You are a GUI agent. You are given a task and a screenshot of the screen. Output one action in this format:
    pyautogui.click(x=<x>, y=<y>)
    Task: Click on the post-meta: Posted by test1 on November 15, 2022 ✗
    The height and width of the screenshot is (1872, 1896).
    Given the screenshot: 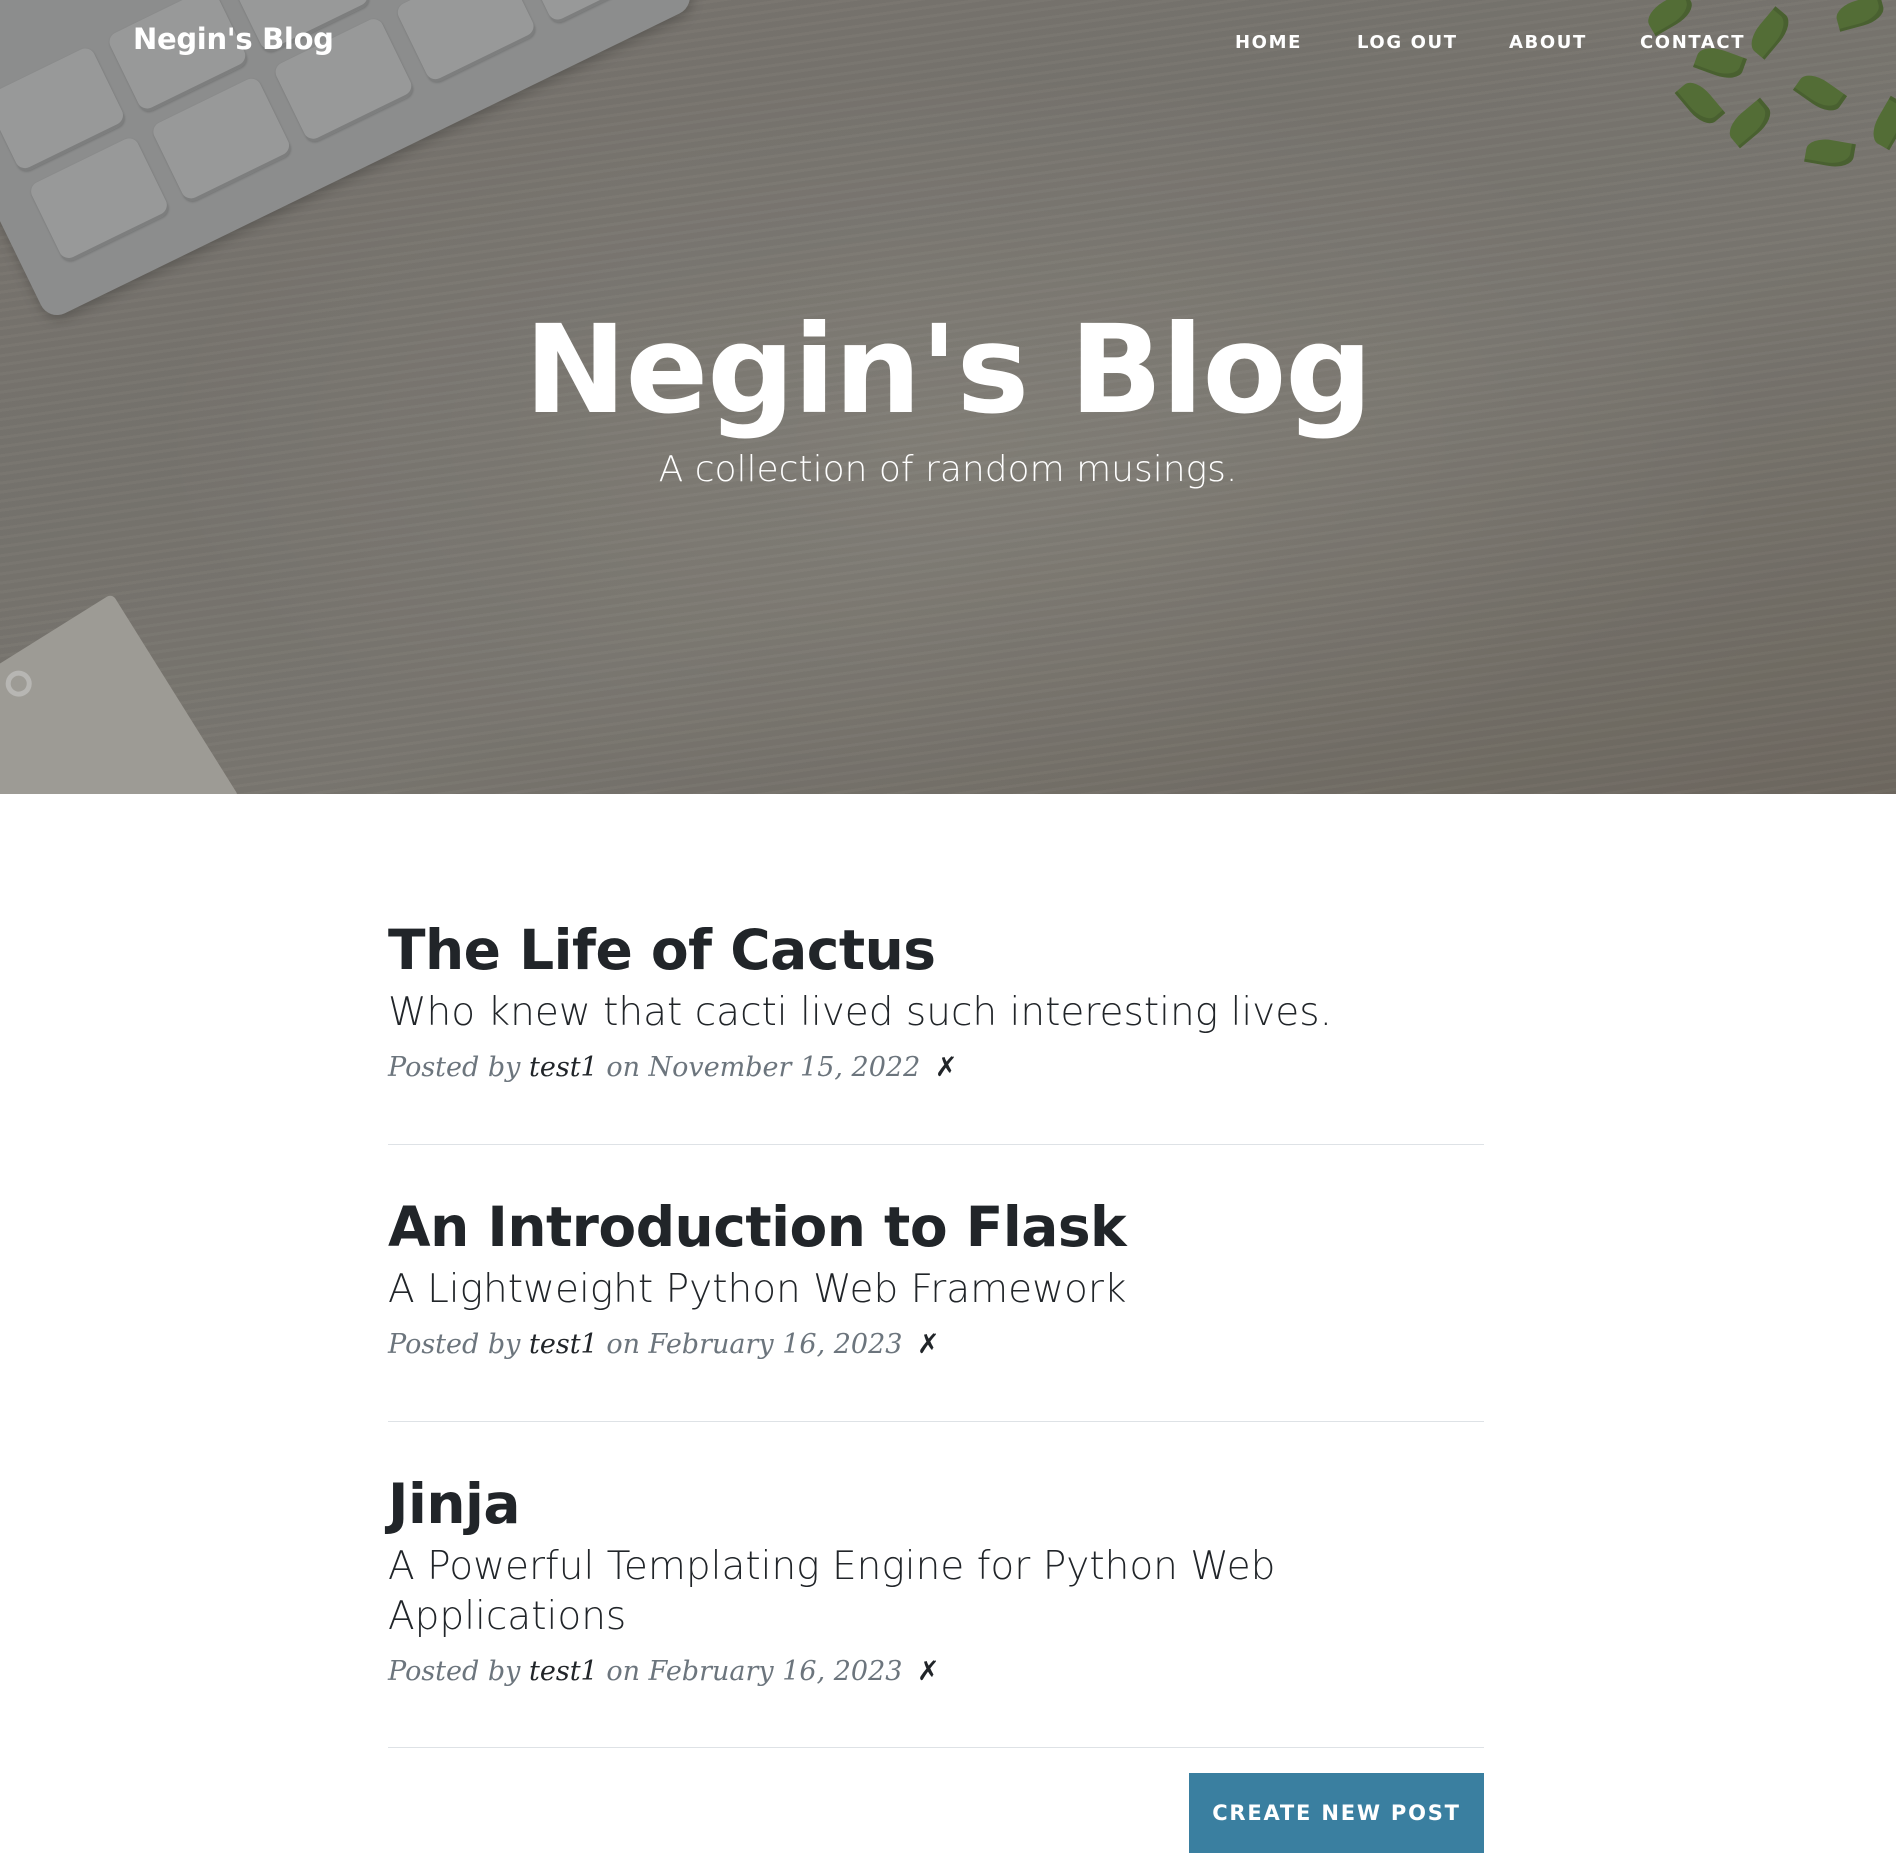 What is the action you would take?
    pyautogui.click(x=936, y=1068)
    